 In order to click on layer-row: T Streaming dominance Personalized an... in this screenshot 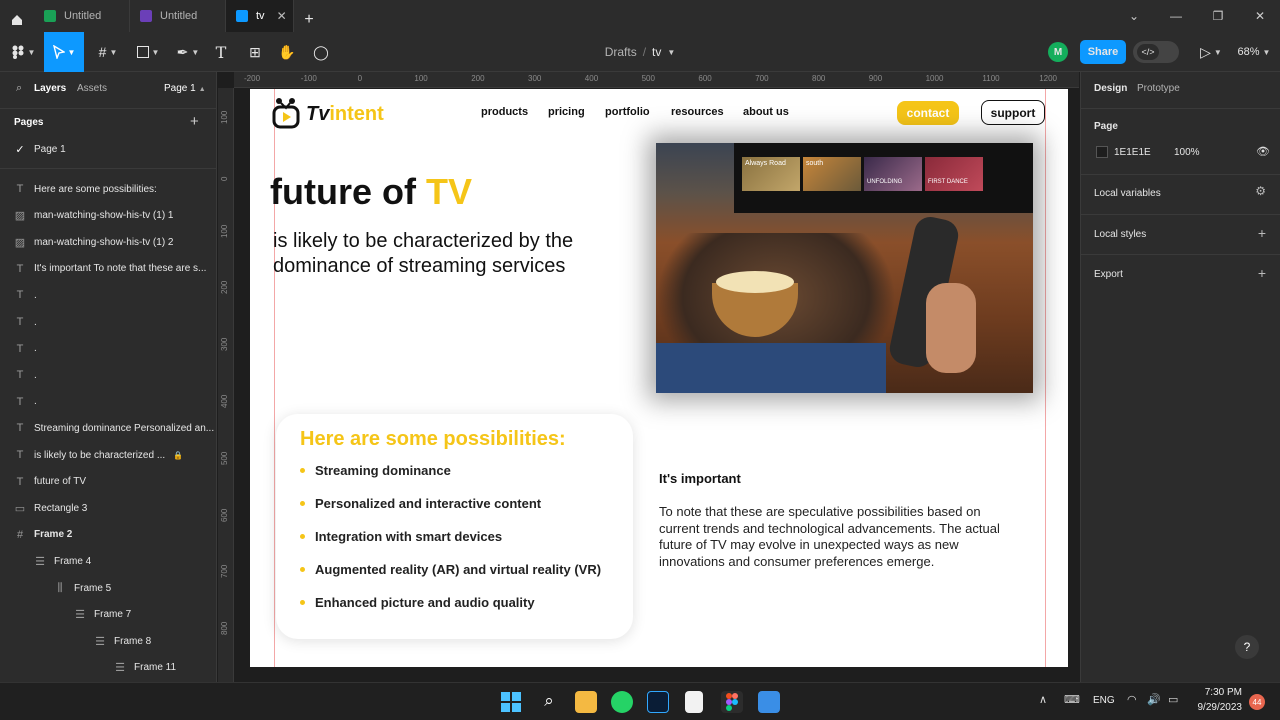, I will do `click(108, 428)`.